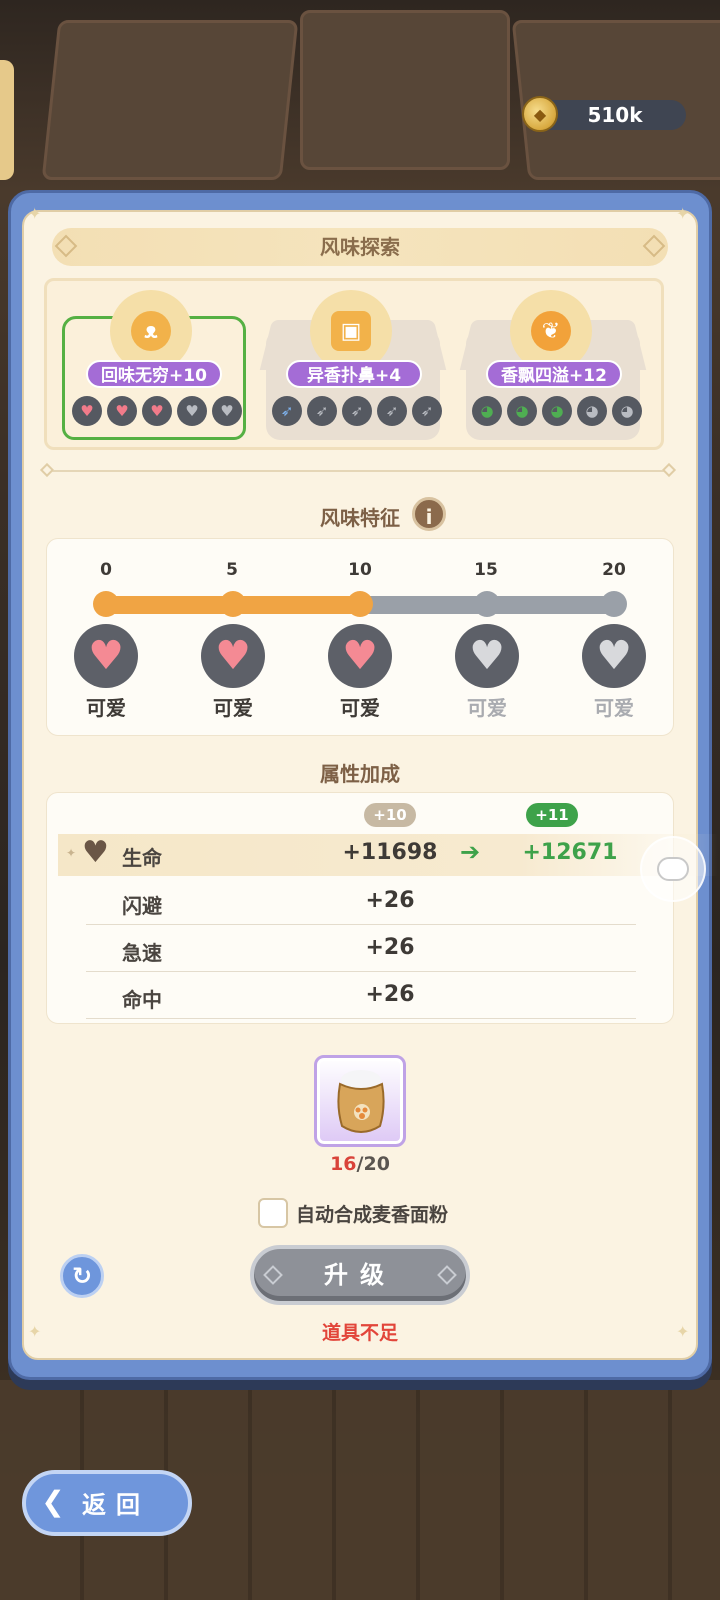 This screenshot has width=720, height=1600. What do you see at coordinates (154, 374) in the screenshot?
I see `flavor-card-label: 回味无穷+10` at bounding box center [154, 374].